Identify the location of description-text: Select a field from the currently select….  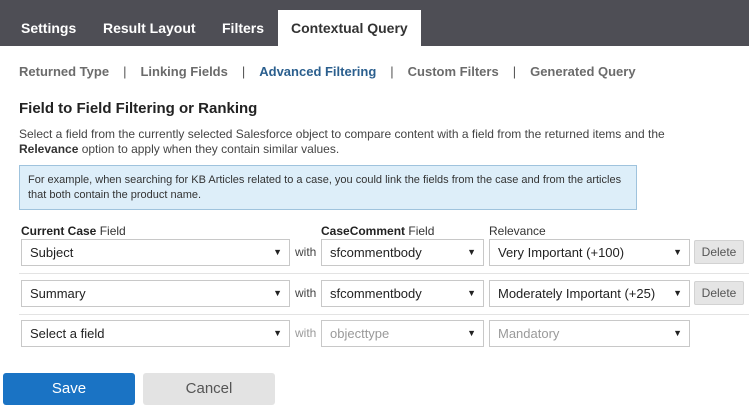
(342, 134).